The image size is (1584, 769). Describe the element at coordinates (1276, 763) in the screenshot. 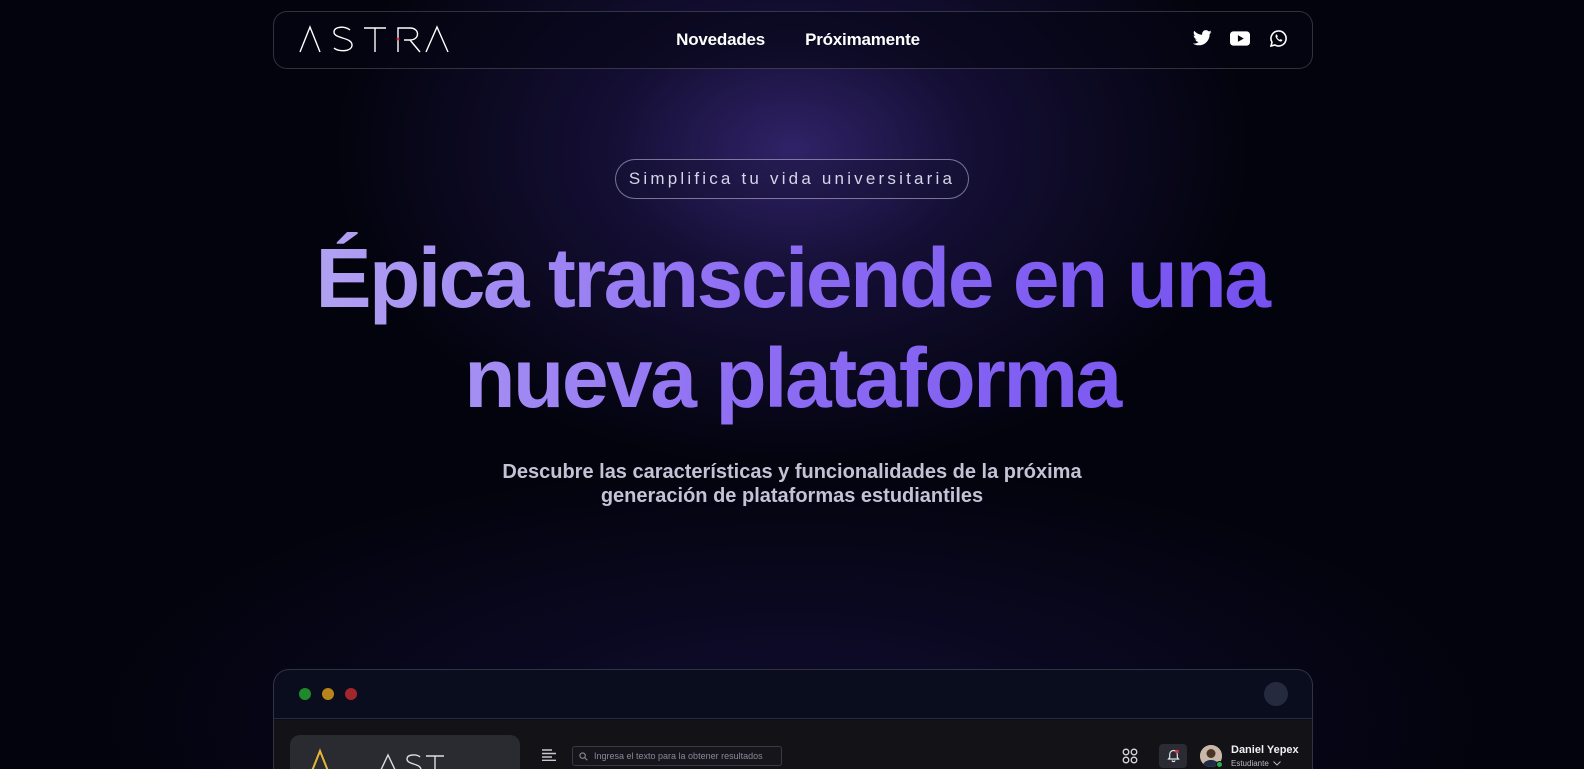

I see `chevron-down-icon` at that location.